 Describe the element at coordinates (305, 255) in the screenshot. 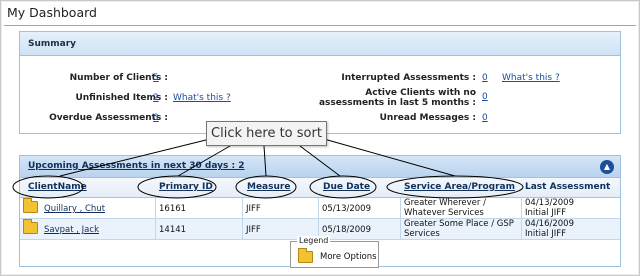

I see `folder-icon` at that location.